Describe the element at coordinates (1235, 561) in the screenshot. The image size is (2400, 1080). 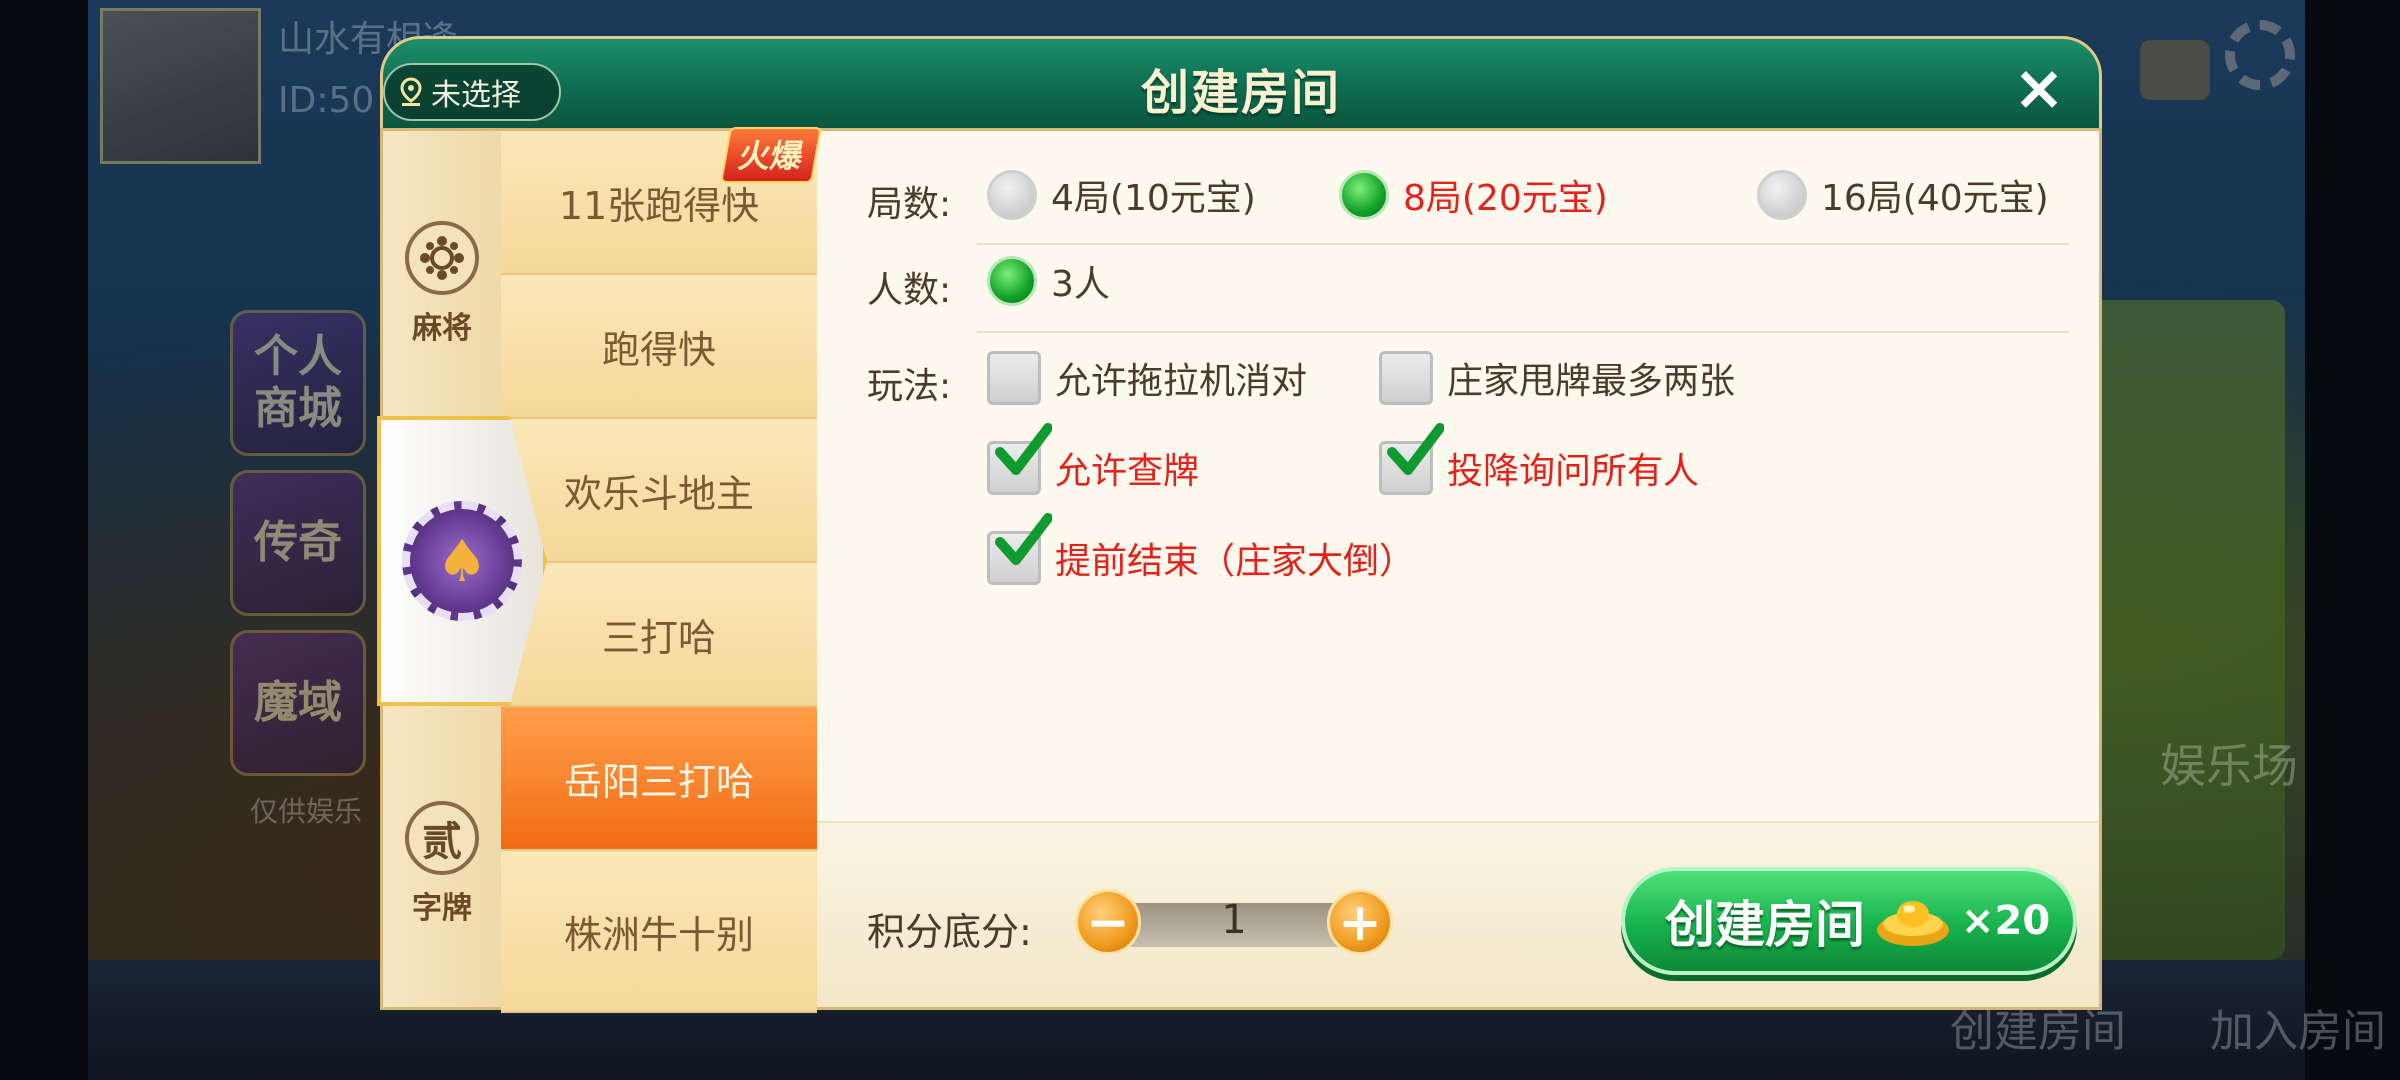
I see `option-label: 提前结束（庄家大倒）` at that location.